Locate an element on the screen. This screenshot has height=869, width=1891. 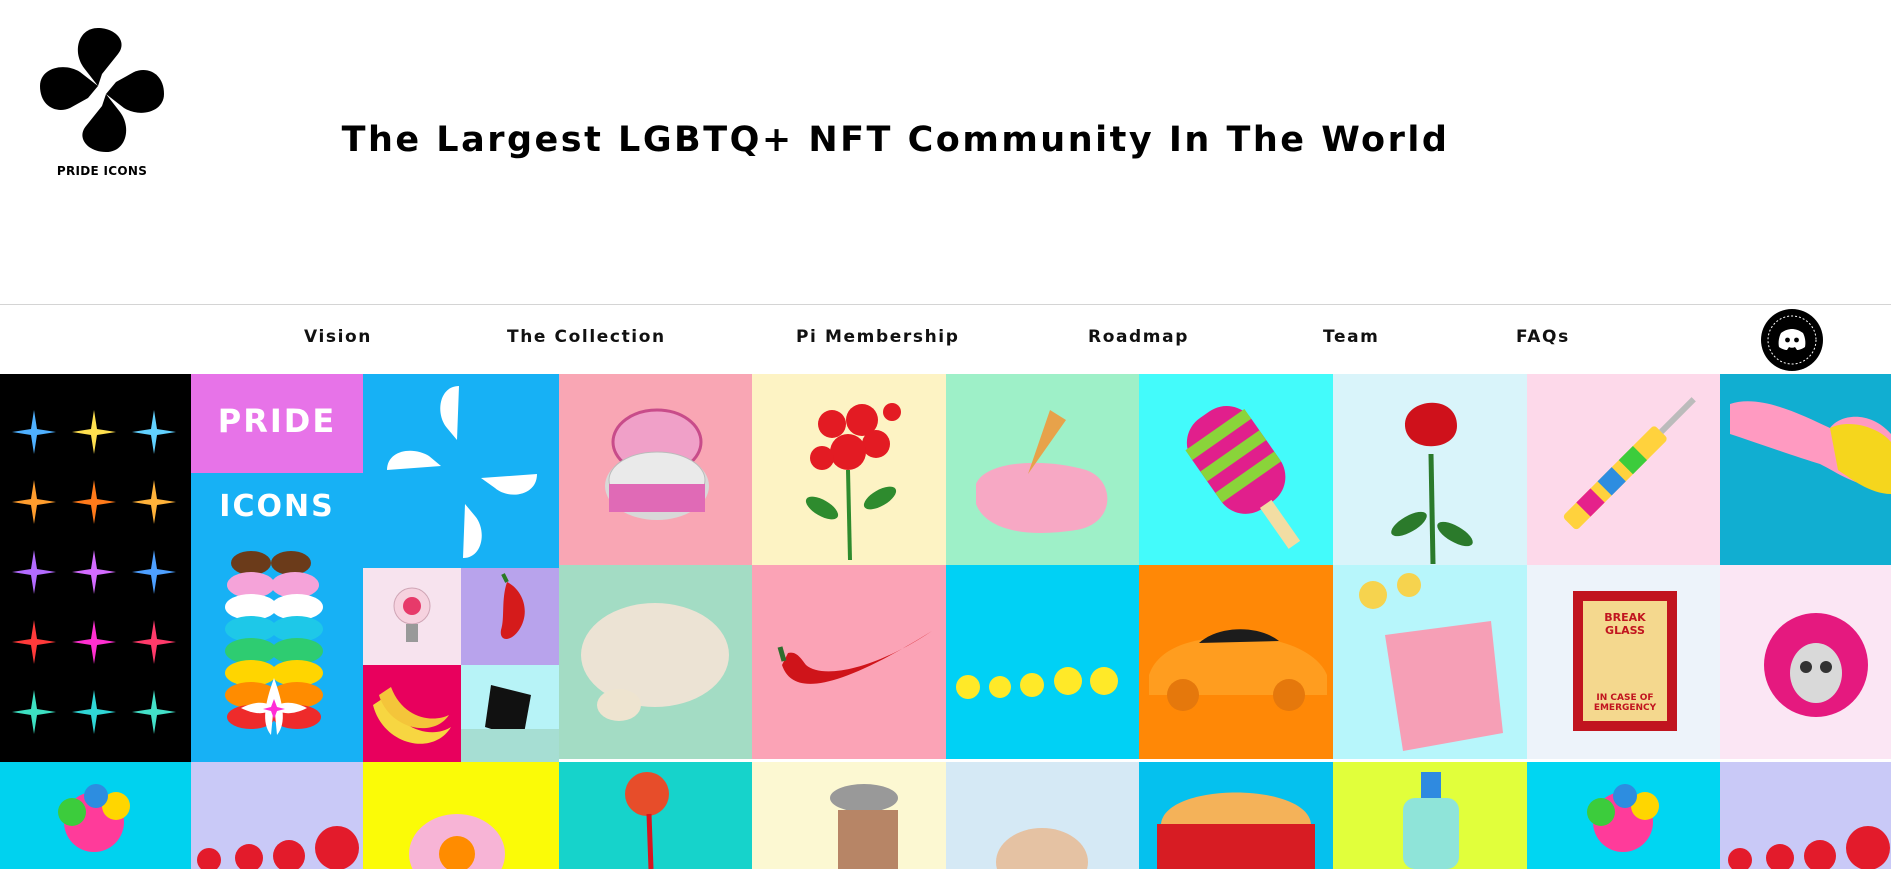
rose-petals-tile is located at coordinates (849, 469).